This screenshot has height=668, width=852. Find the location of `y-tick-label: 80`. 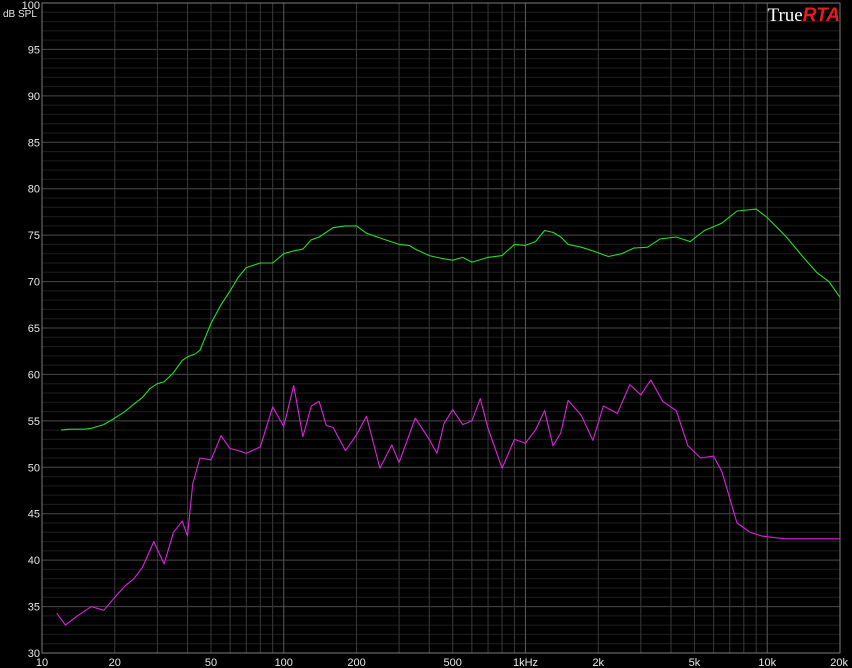

y-tick-label: 80 is located at coordinates (34, 190).